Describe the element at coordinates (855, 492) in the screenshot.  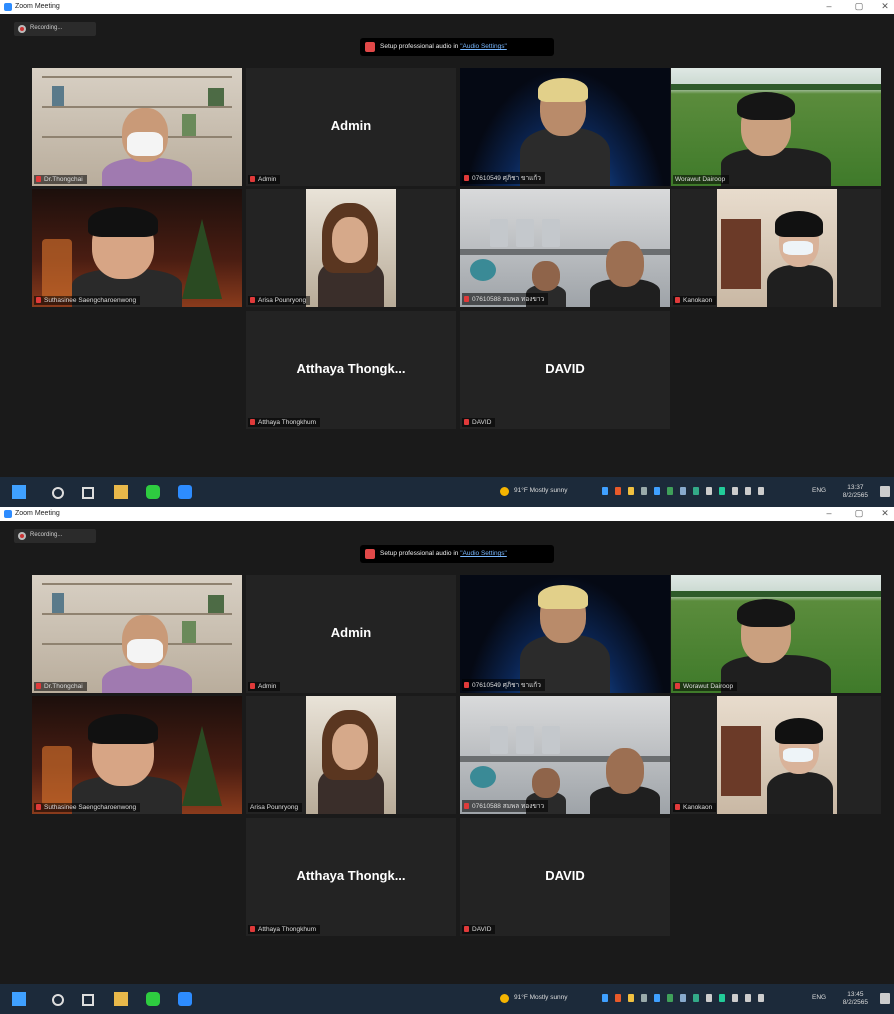
I see `clock: 13:37 8/2/2565` at that location.